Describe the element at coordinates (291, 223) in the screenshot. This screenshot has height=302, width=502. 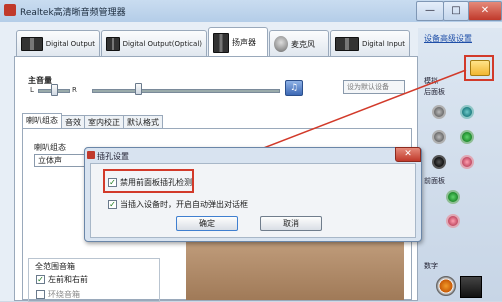
I see `cancel-button: 取消` at that location.